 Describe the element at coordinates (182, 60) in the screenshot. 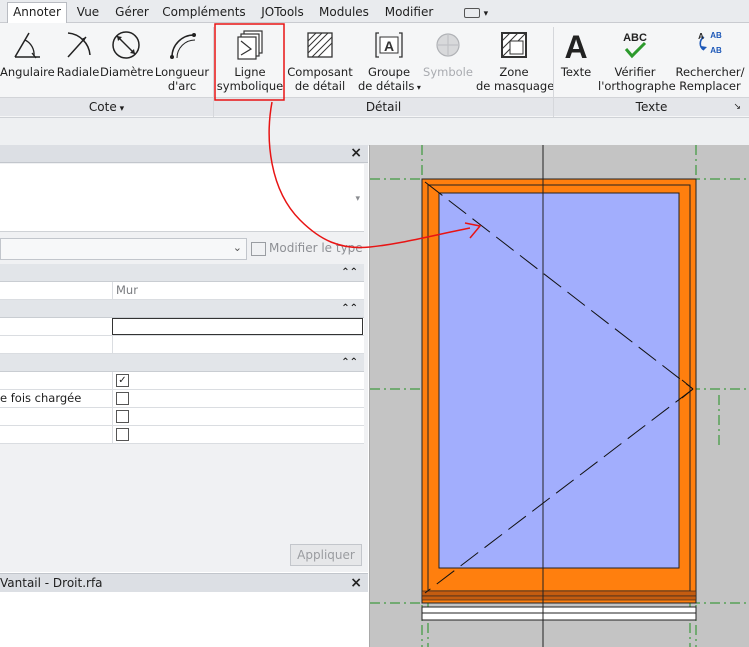

I see `arc-length-dimension-button: Longueur d'arc` at that location.